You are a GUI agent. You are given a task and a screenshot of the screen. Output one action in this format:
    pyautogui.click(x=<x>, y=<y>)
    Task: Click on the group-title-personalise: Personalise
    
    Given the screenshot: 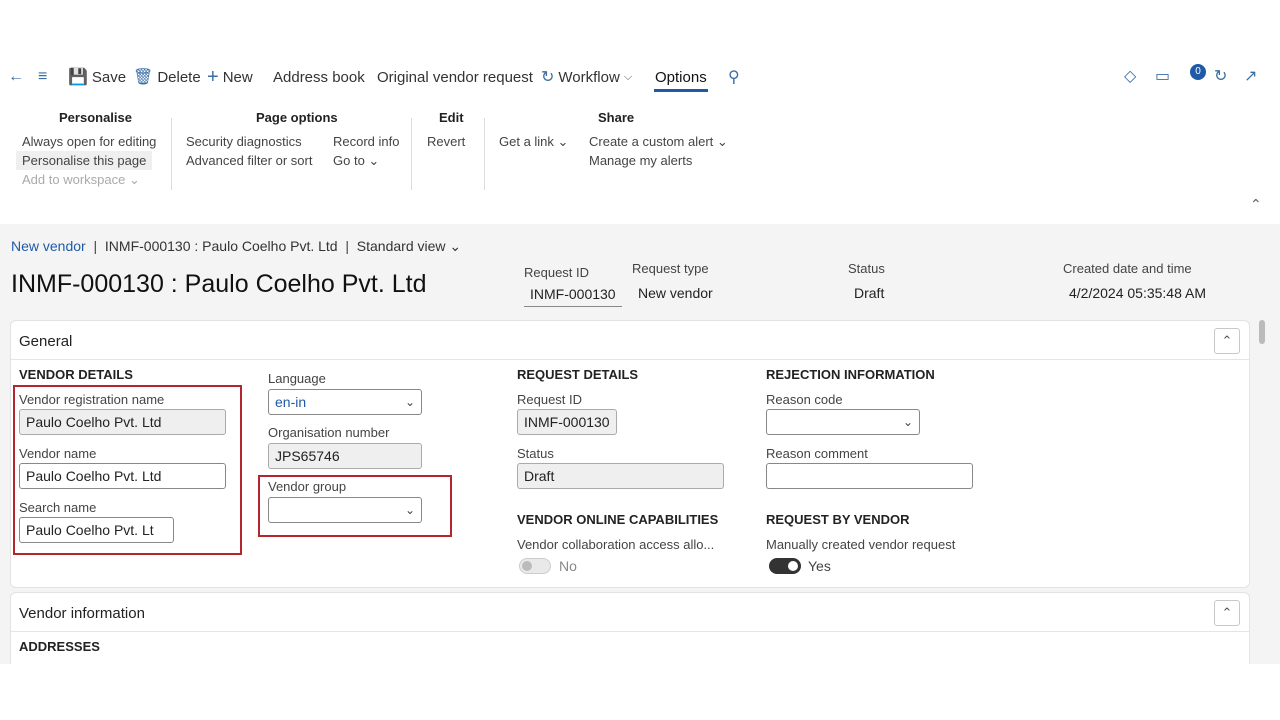 What is the action you would take?
    pyautogui.click(x=95, y=117)
    